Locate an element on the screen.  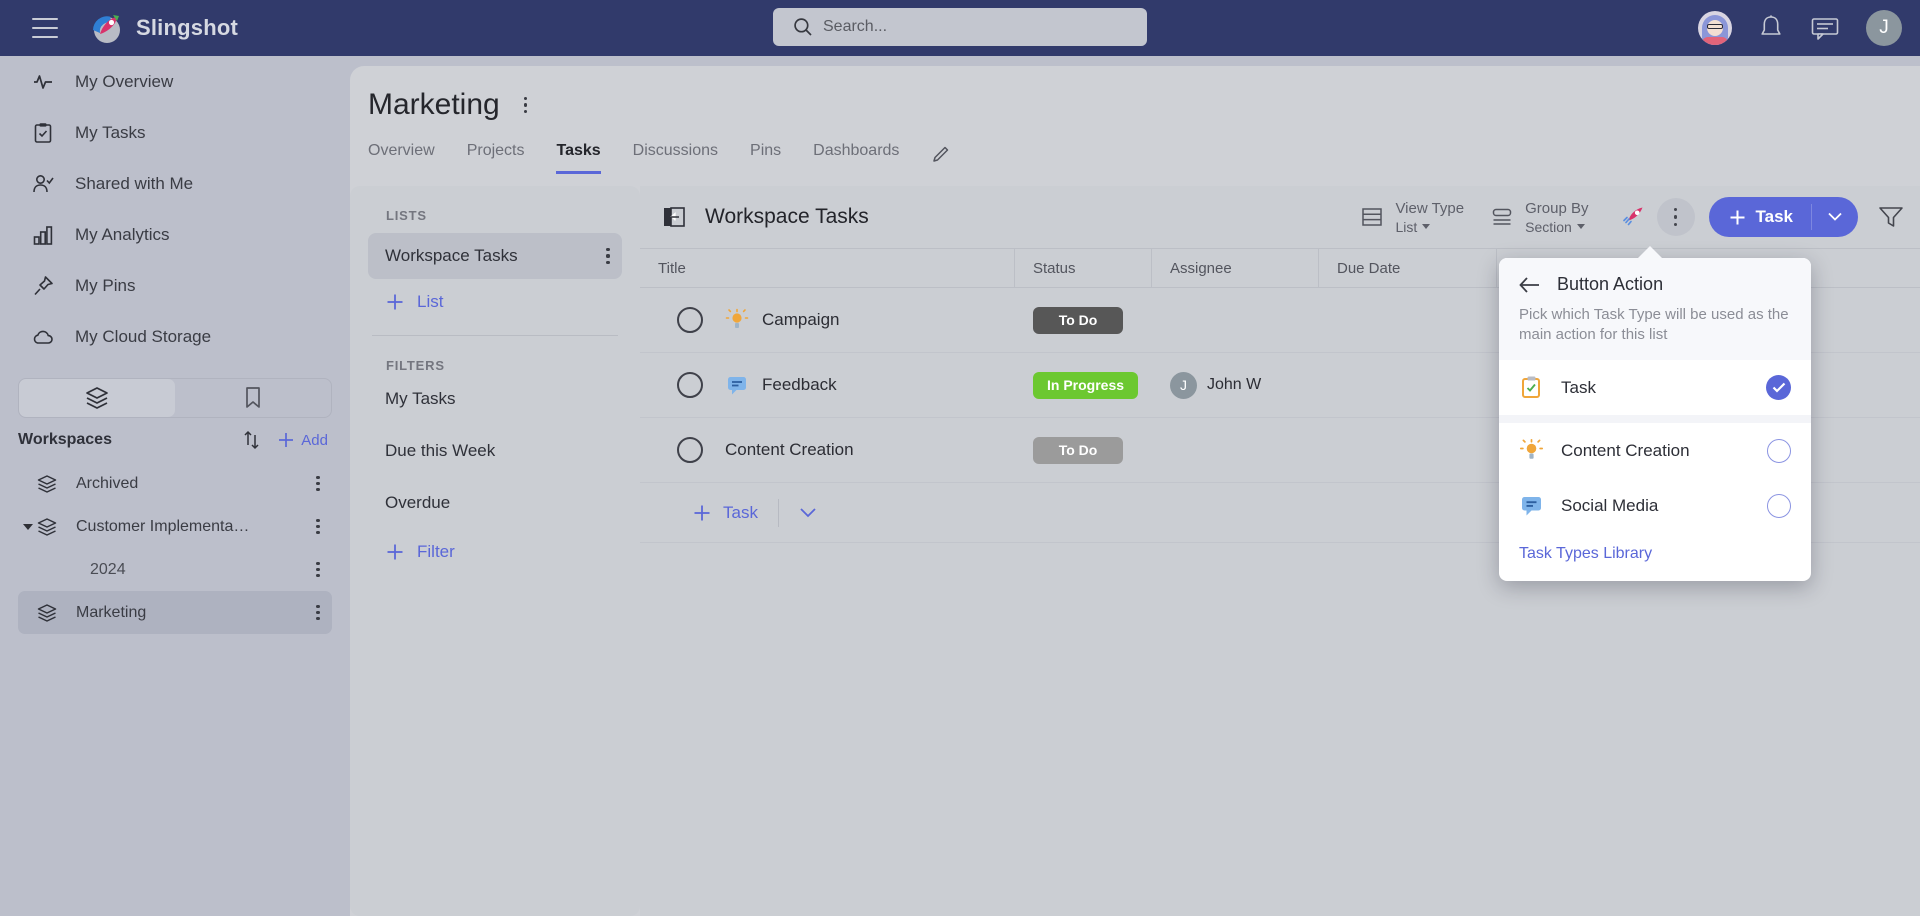
add-task-dropdown-toggle is located at coordinates (1835, 217).